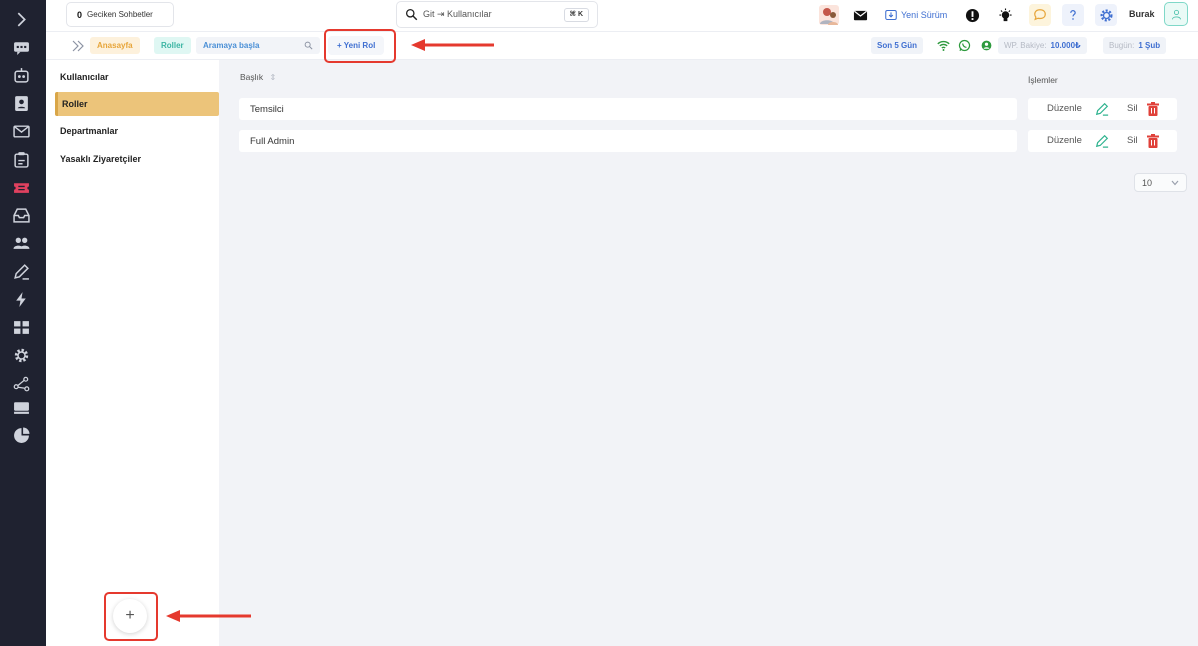  Describe the element at coordinates (21, 407) in the screenshot. I see `keyboard-icon` at that location.